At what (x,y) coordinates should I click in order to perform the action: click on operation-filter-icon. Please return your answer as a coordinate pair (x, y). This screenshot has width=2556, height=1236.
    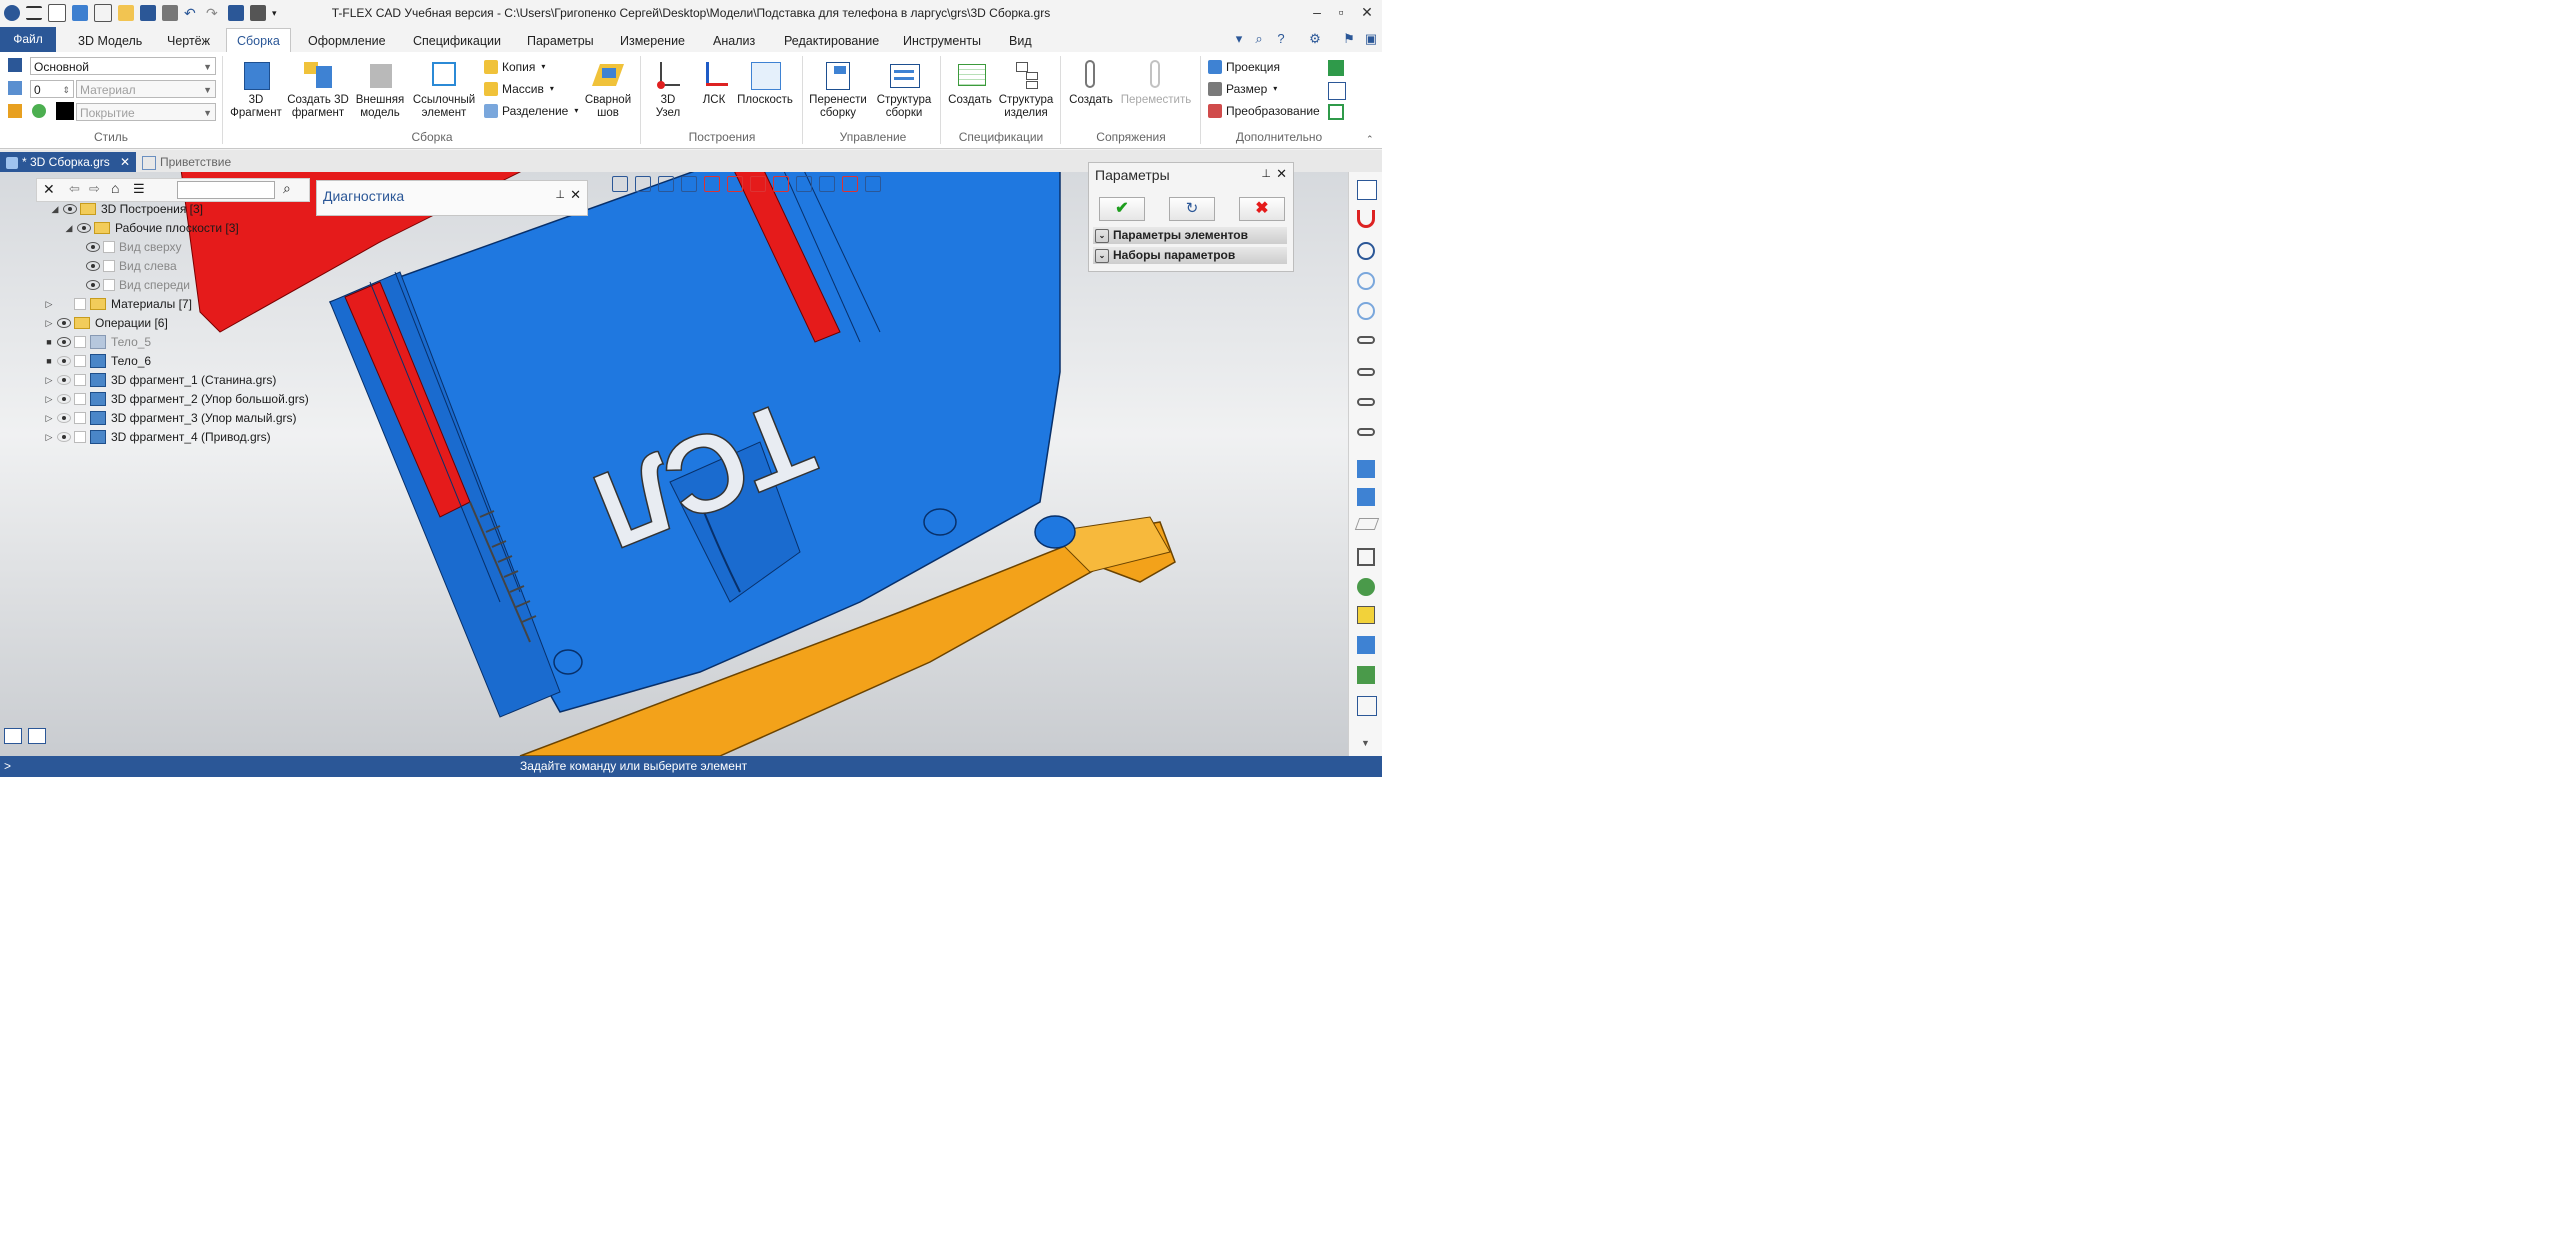
    Looking at the image, I should click on (781, 184).